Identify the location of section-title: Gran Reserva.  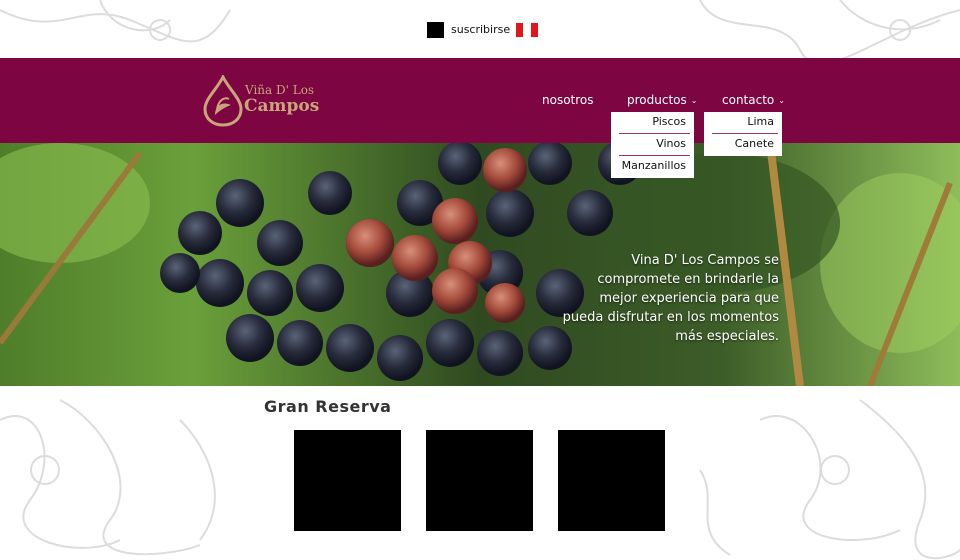
(328, 406).